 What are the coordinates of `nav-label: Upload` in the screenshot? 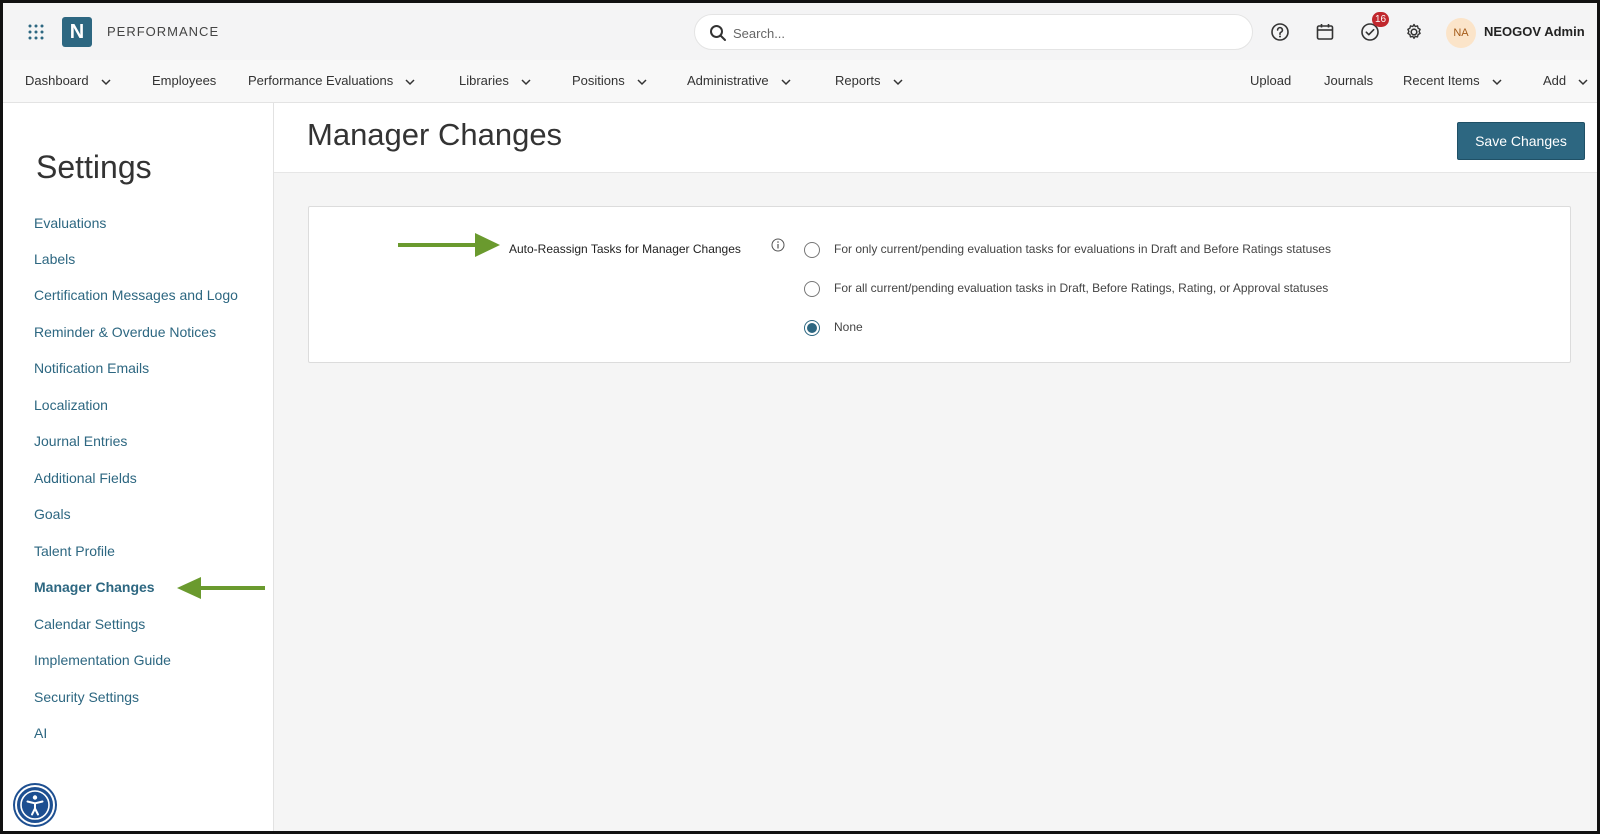 It's located at (1271, 80).